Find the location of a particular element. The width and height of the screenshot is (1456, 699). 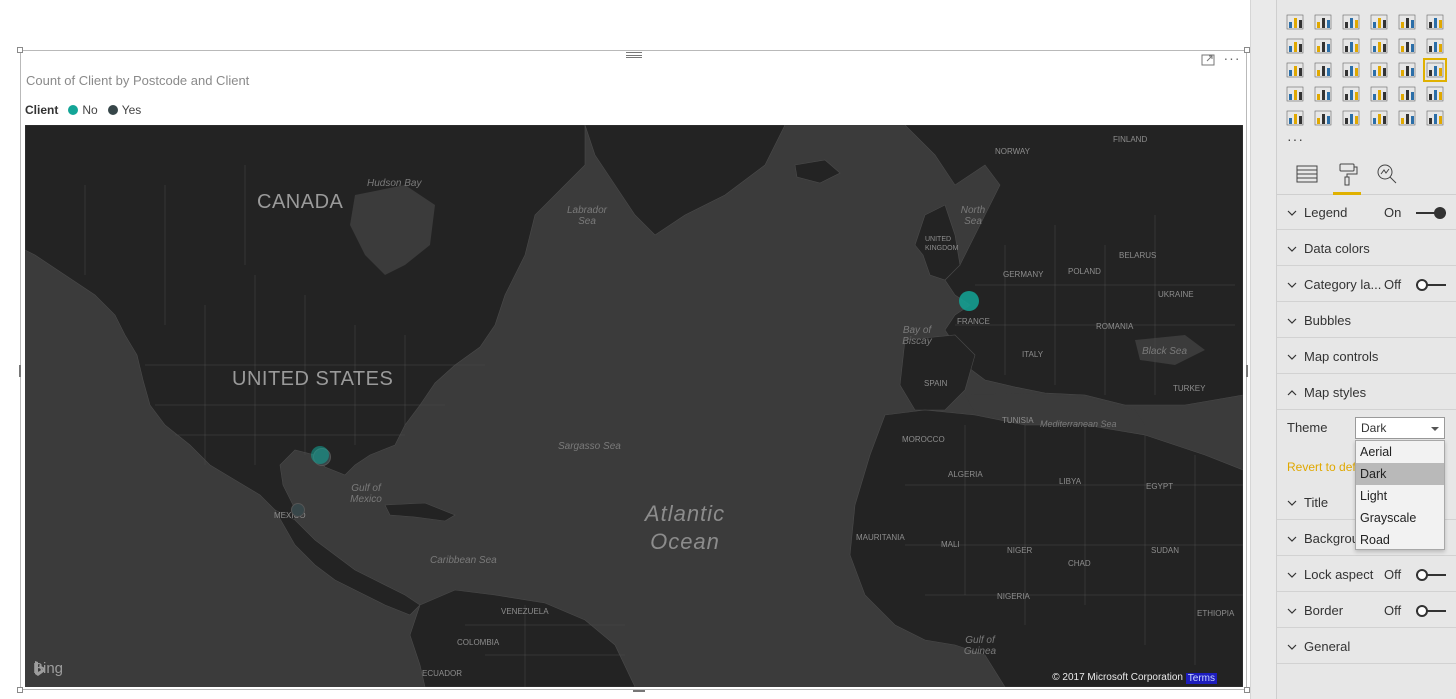

more-visuals-icon: ··· is located at coordinates (1295, 139).